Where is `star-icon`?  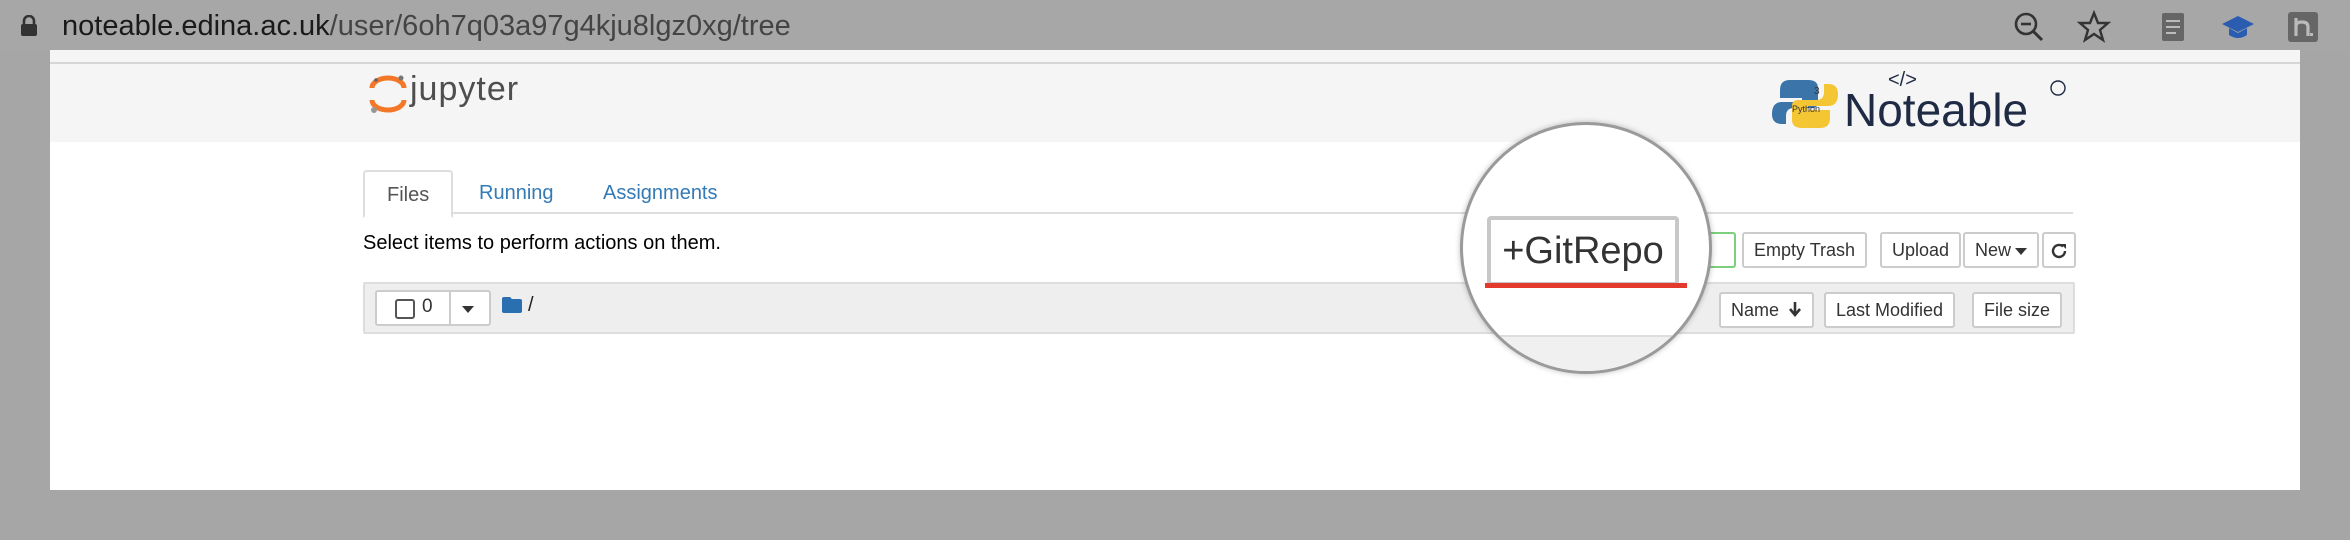 star-icon is located at coordinates (2094, 26).